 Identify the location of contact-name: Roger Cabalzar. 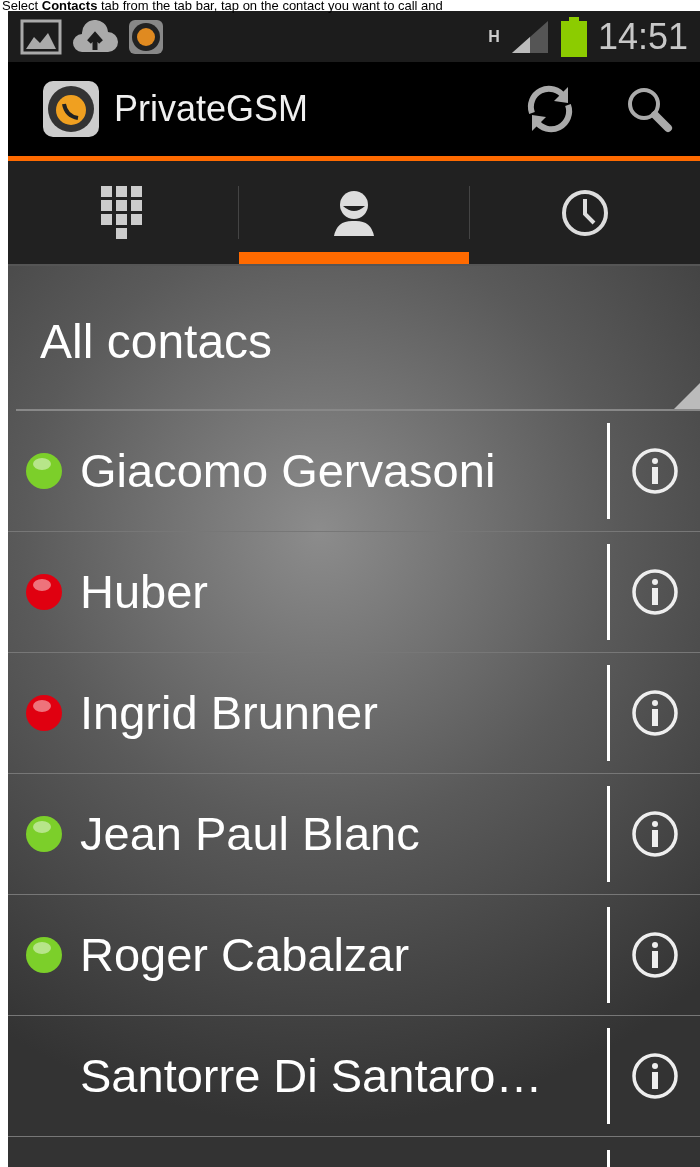
(343, 955).